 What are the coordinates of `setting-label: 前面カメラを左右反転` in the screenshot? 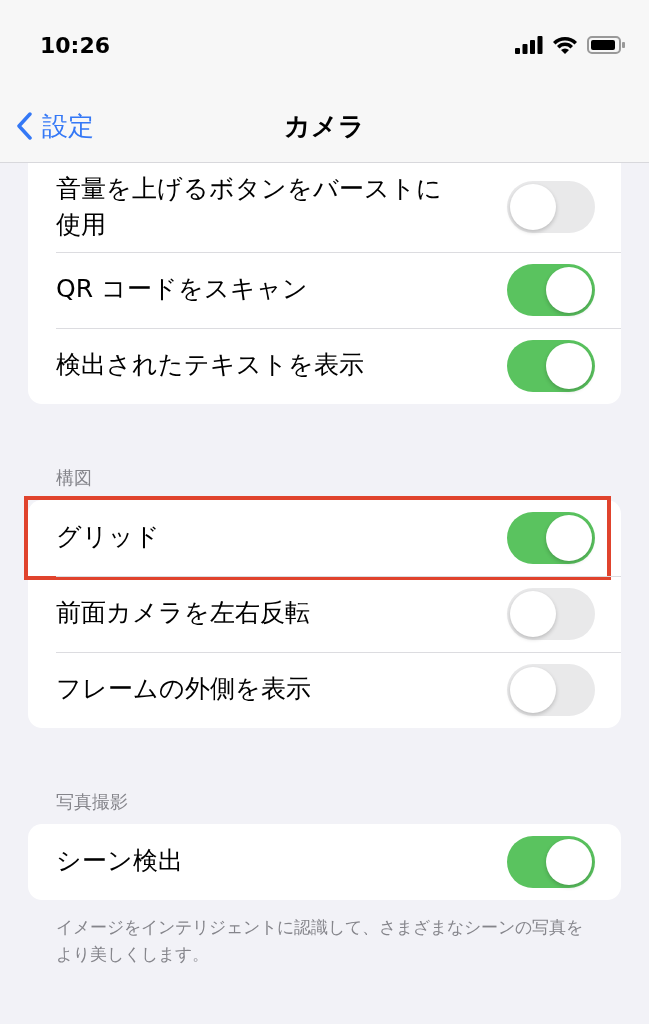 It's located at (183, 613).